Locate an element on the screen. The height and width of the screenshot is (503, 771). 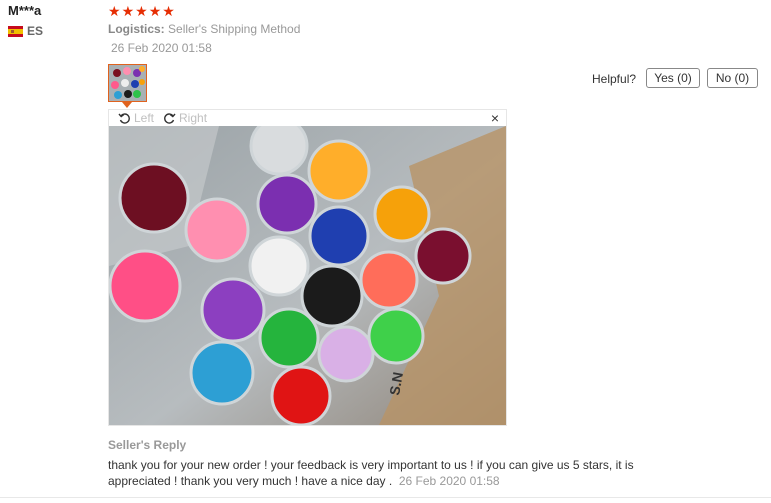
seller-reply-date: 26 Feb 2020 01:58 is located at coordinates (449, 481).